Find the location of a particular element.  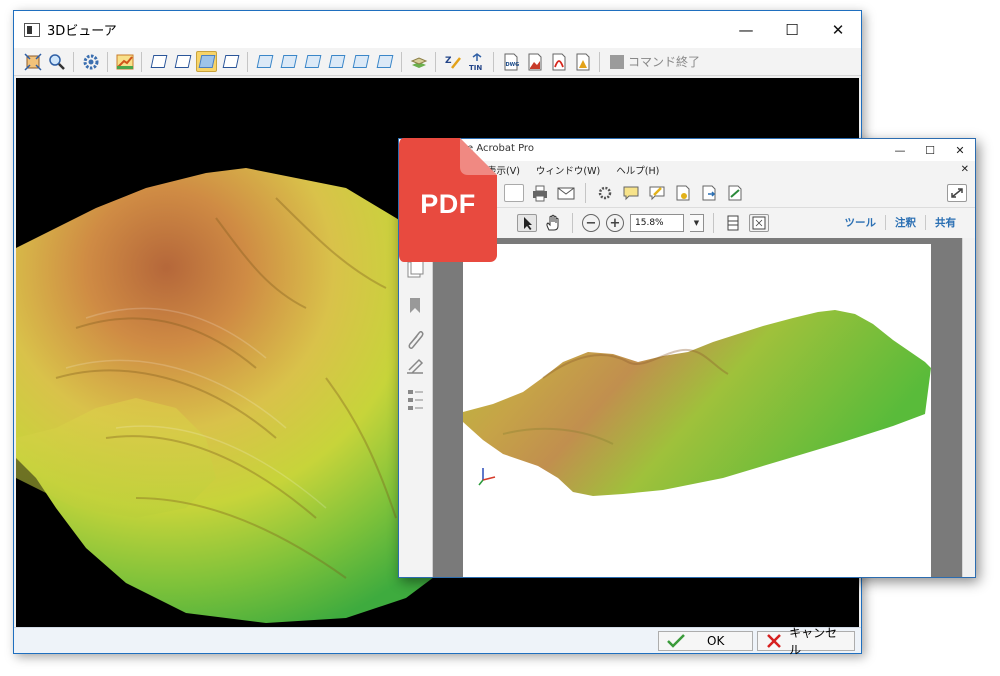

export-dwg-button: DWG is located at coordinates (510, 61).